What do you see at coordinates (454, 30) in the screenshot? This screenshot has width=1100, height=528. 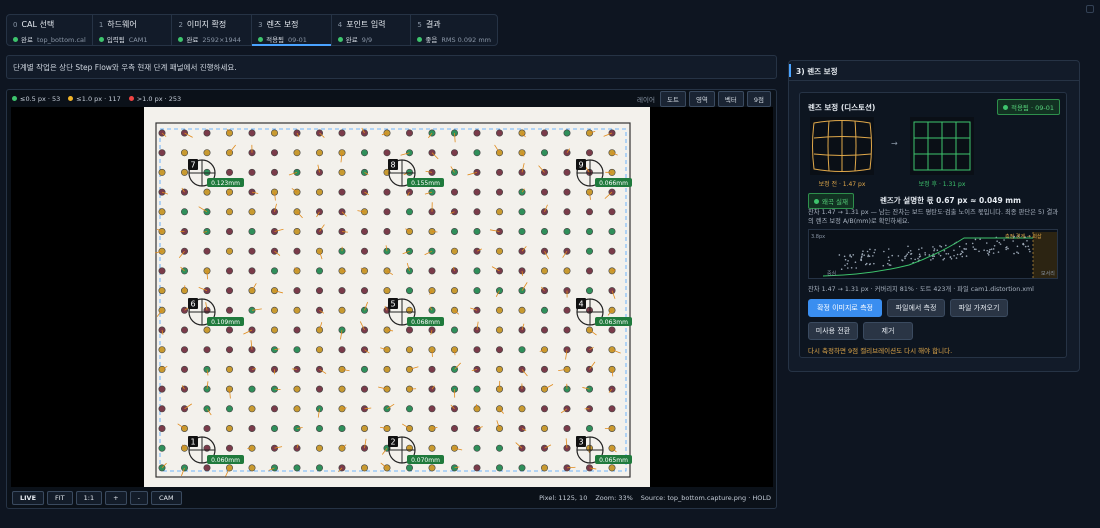 I see `step-result: 5 결과 좋음 RMS 0.092 mm` at bounding box center [454, 30].